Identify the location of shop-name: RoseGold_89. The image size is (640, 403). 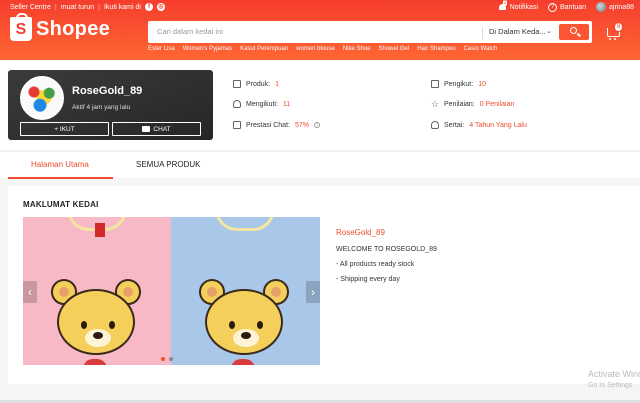
(107, 91).